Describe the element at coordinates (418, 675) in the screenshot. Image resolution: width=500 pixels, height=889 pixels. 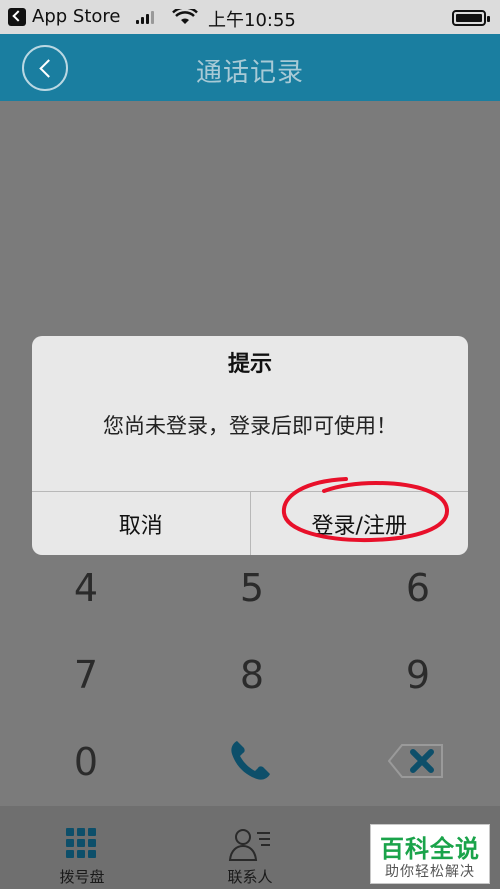
I see `key-9: 9` at that location.